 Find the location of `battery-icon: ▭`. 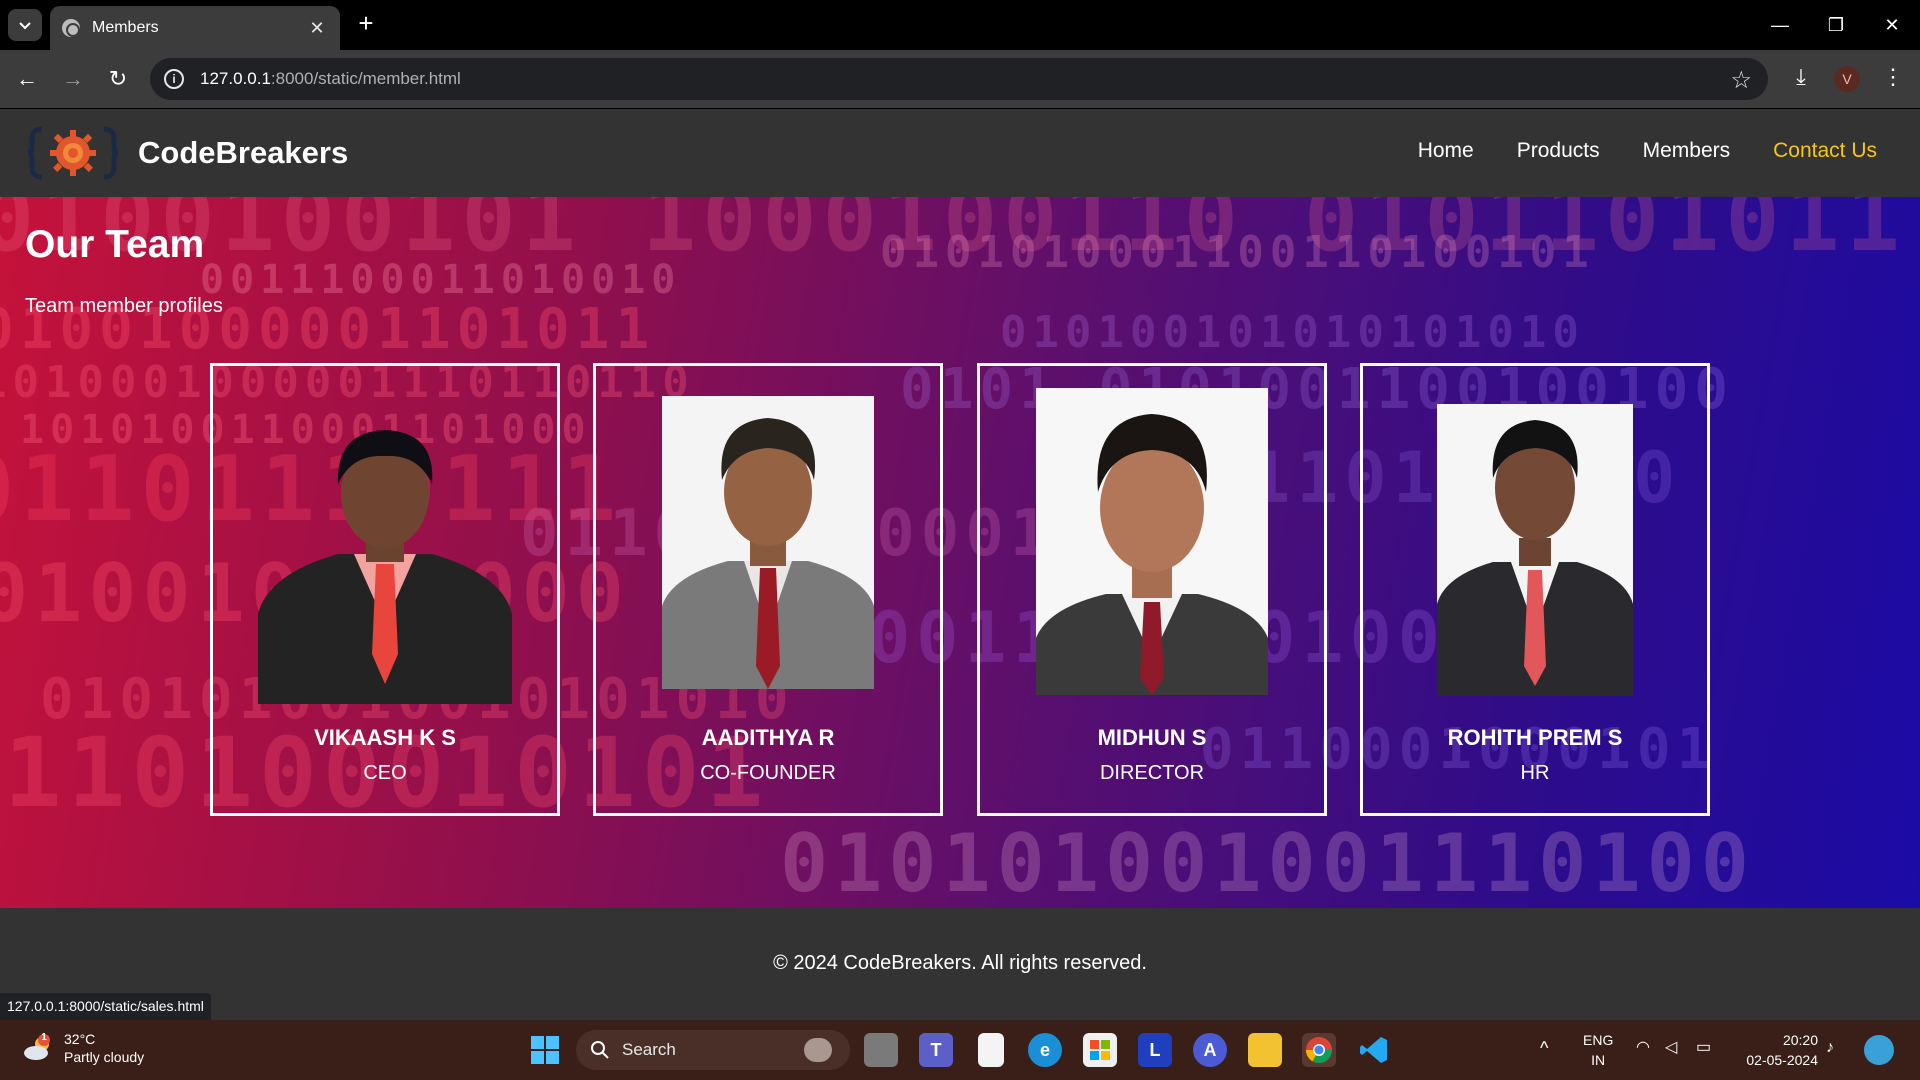

battery-icon: ▭ is located at coordinates (1703, 1048).